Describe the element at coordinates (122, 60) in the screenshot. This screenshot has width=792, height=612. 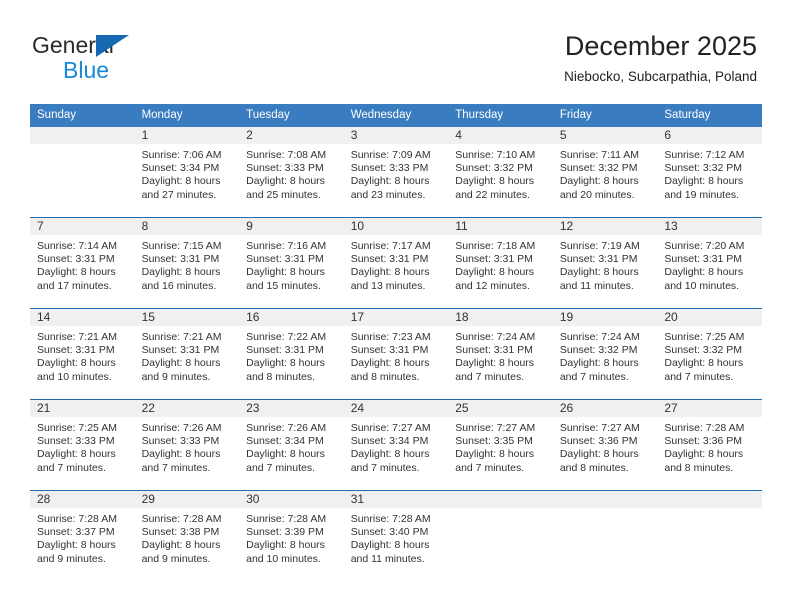
I see `brand-logo: General Blue` at that location.